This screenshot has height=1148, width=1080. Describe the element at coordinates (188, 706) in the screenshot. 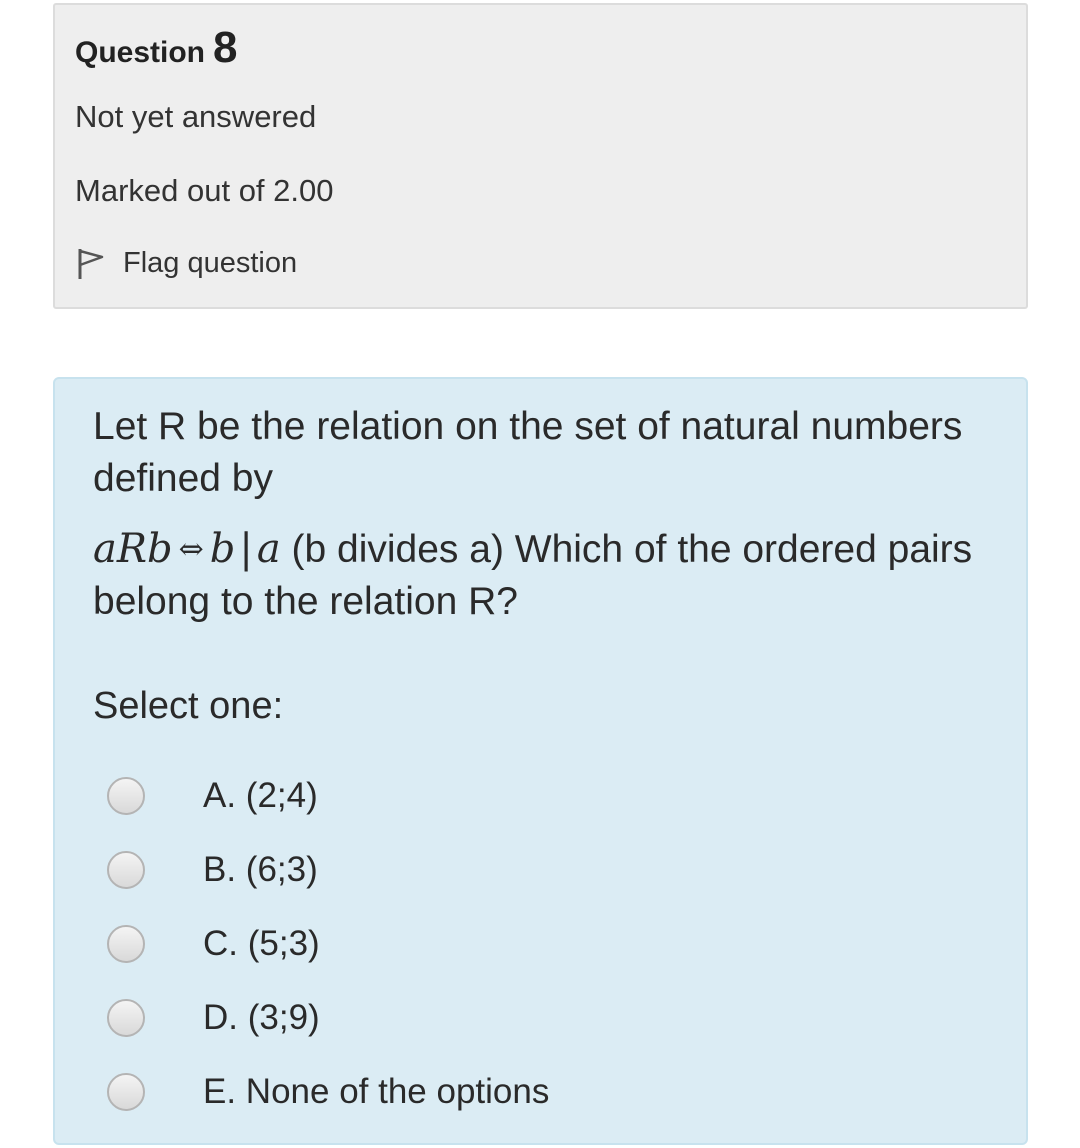

I see `select-one-prompt: Select one:` at that location.